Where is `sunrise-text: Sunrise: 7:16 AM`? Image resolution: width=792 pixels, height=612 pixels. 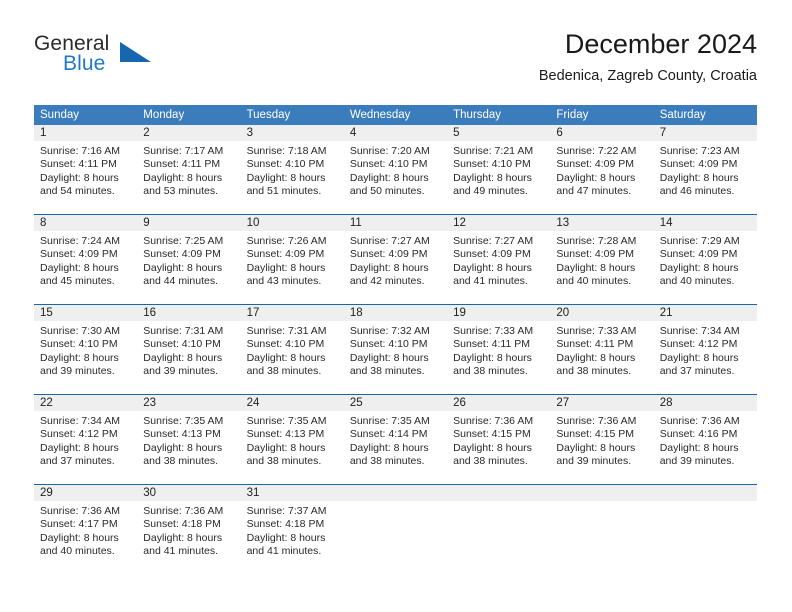 sunrise-text: Sunrise: 7:16 AM is located at coordinates (80, 151).